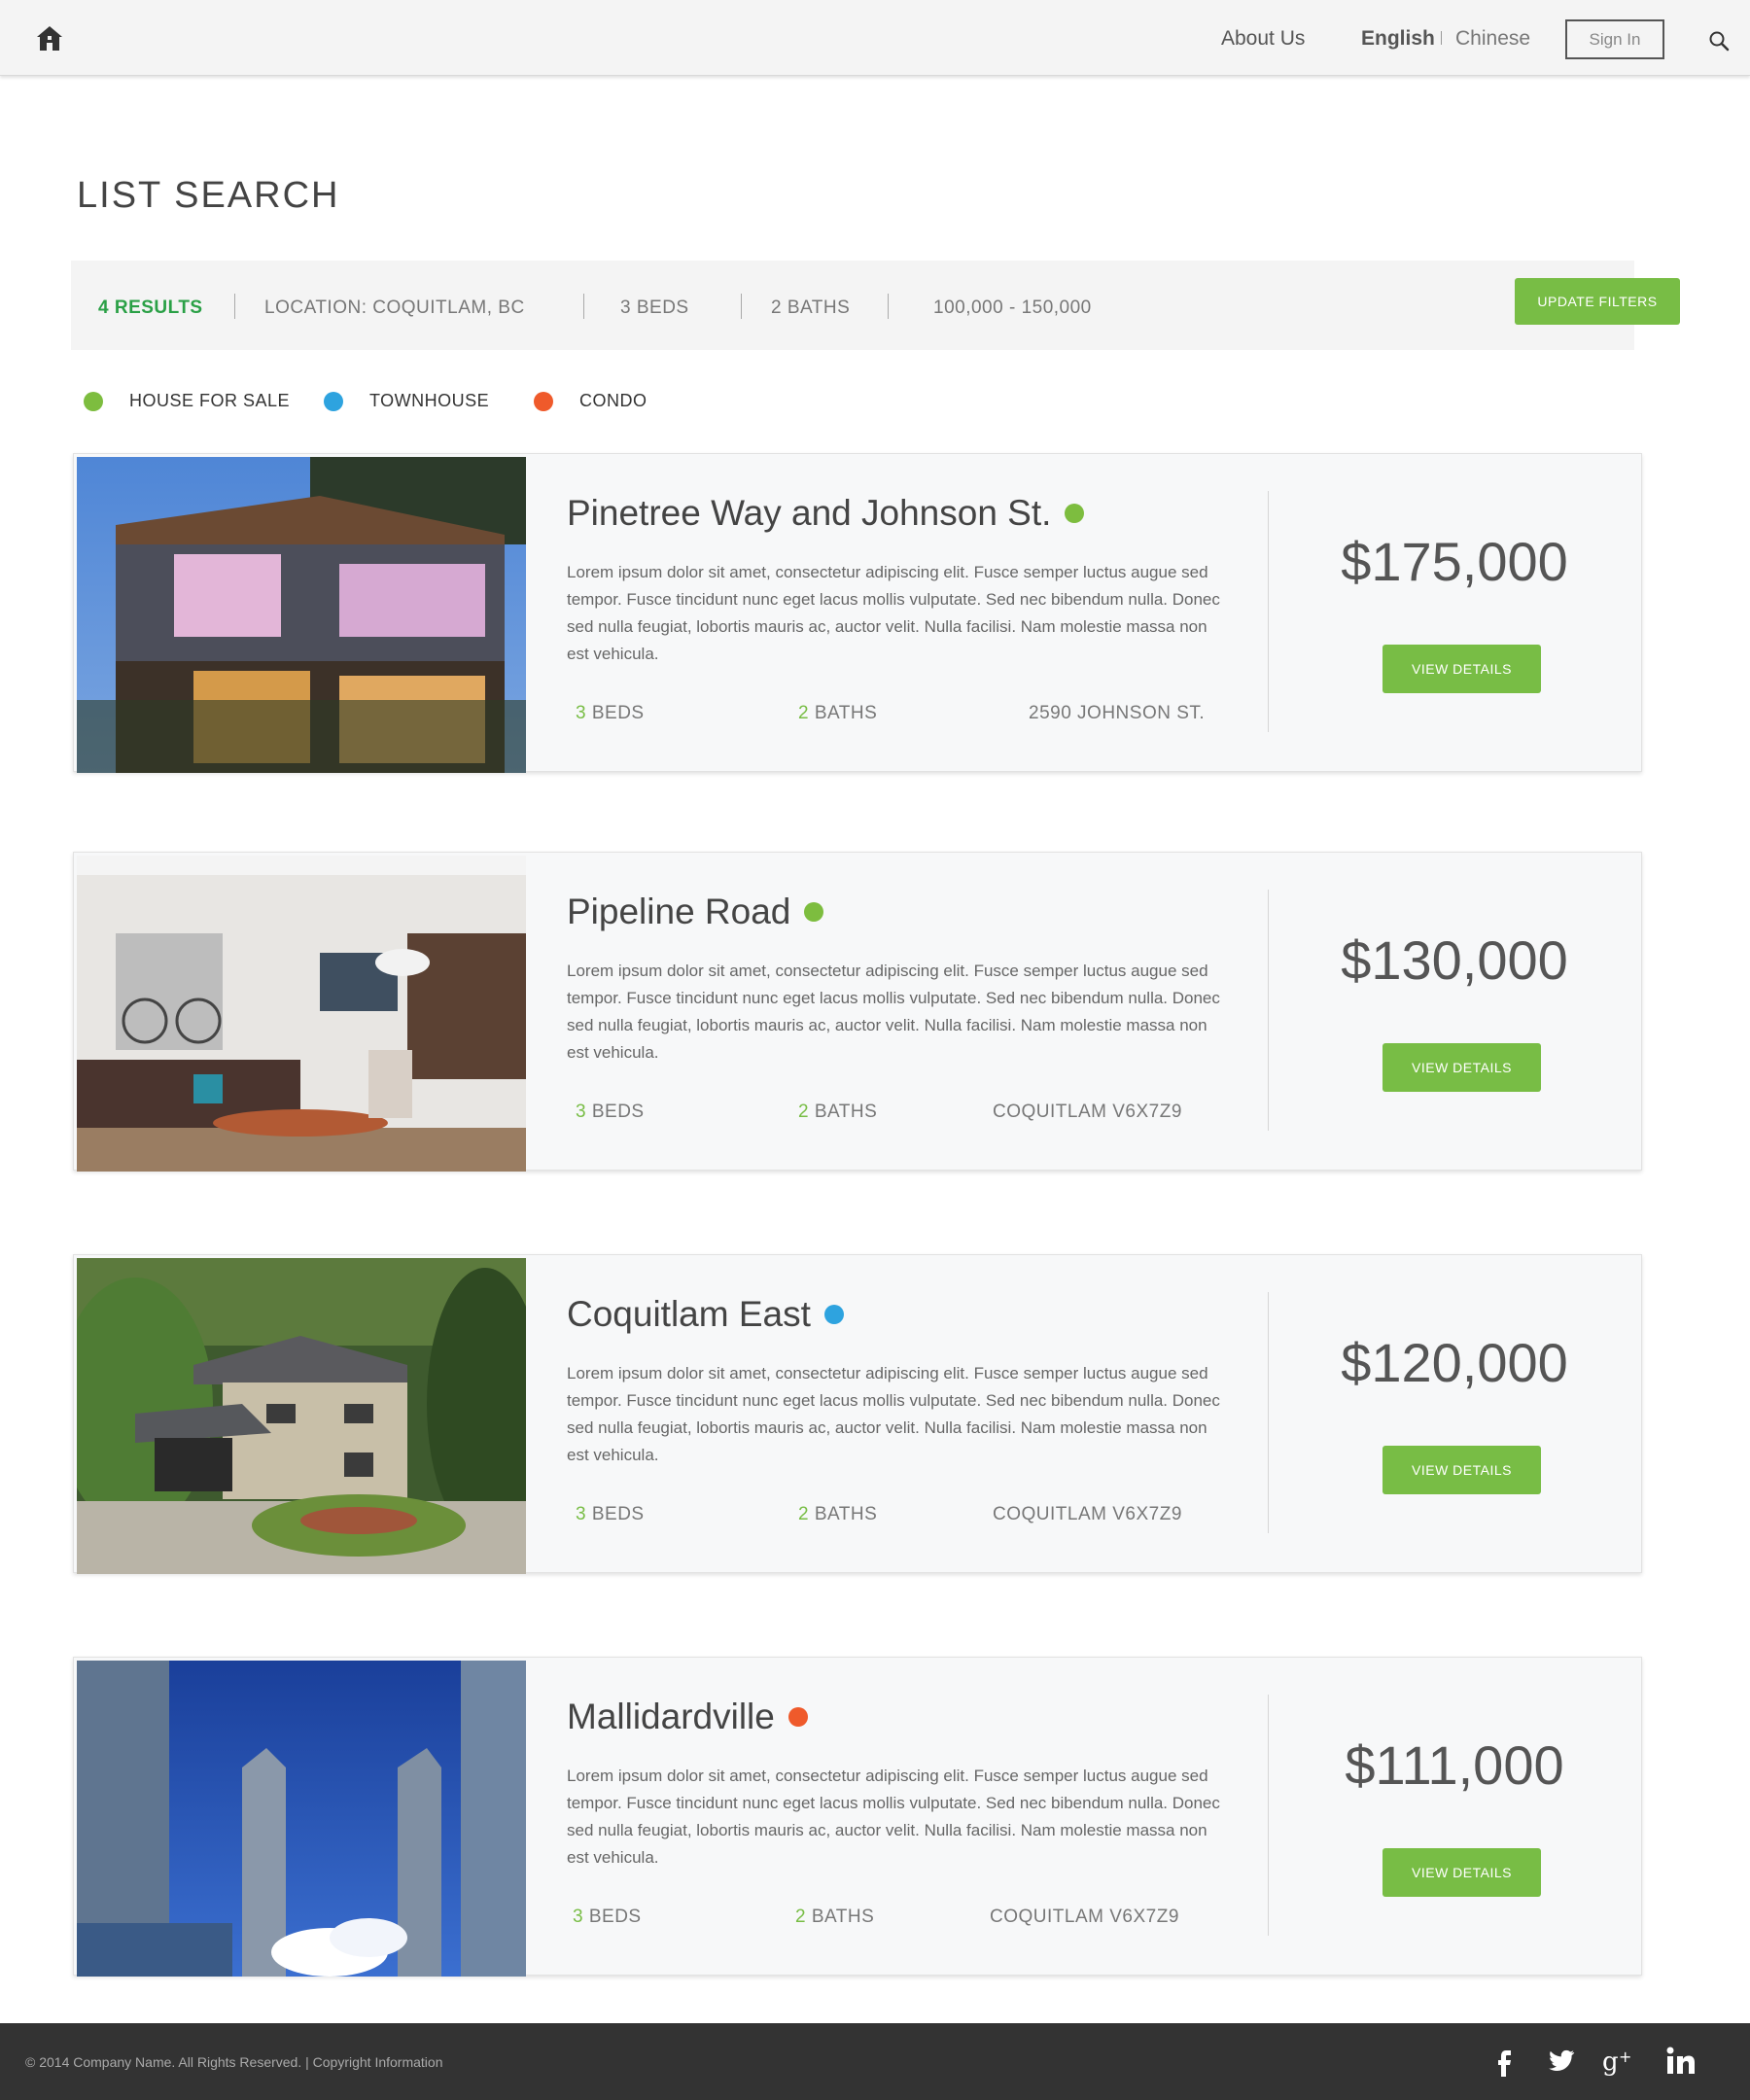 The width and height of the screenshot is (1750, 2100). I want to click on listing-title: Mallidardville, so click(687, 1717).